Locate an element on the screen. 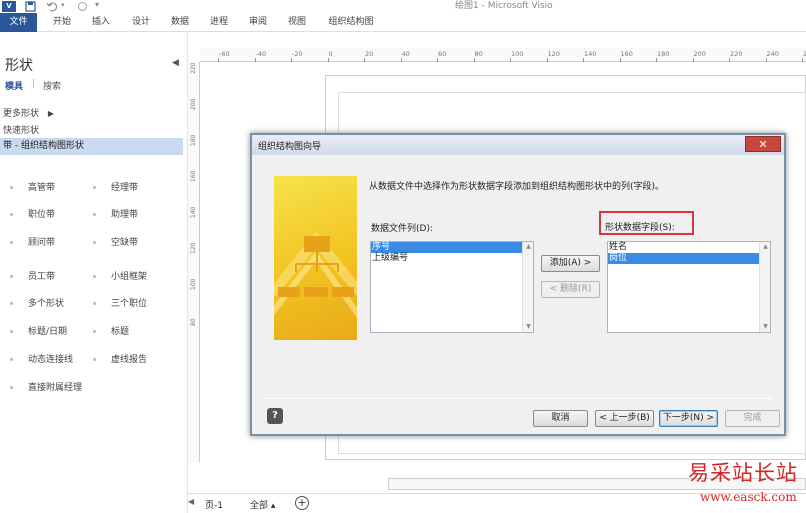 Image resolution: width=806 pixels, height=513 pixels. customize-qat-icon: ▾ is located at coordinates (97, 4).